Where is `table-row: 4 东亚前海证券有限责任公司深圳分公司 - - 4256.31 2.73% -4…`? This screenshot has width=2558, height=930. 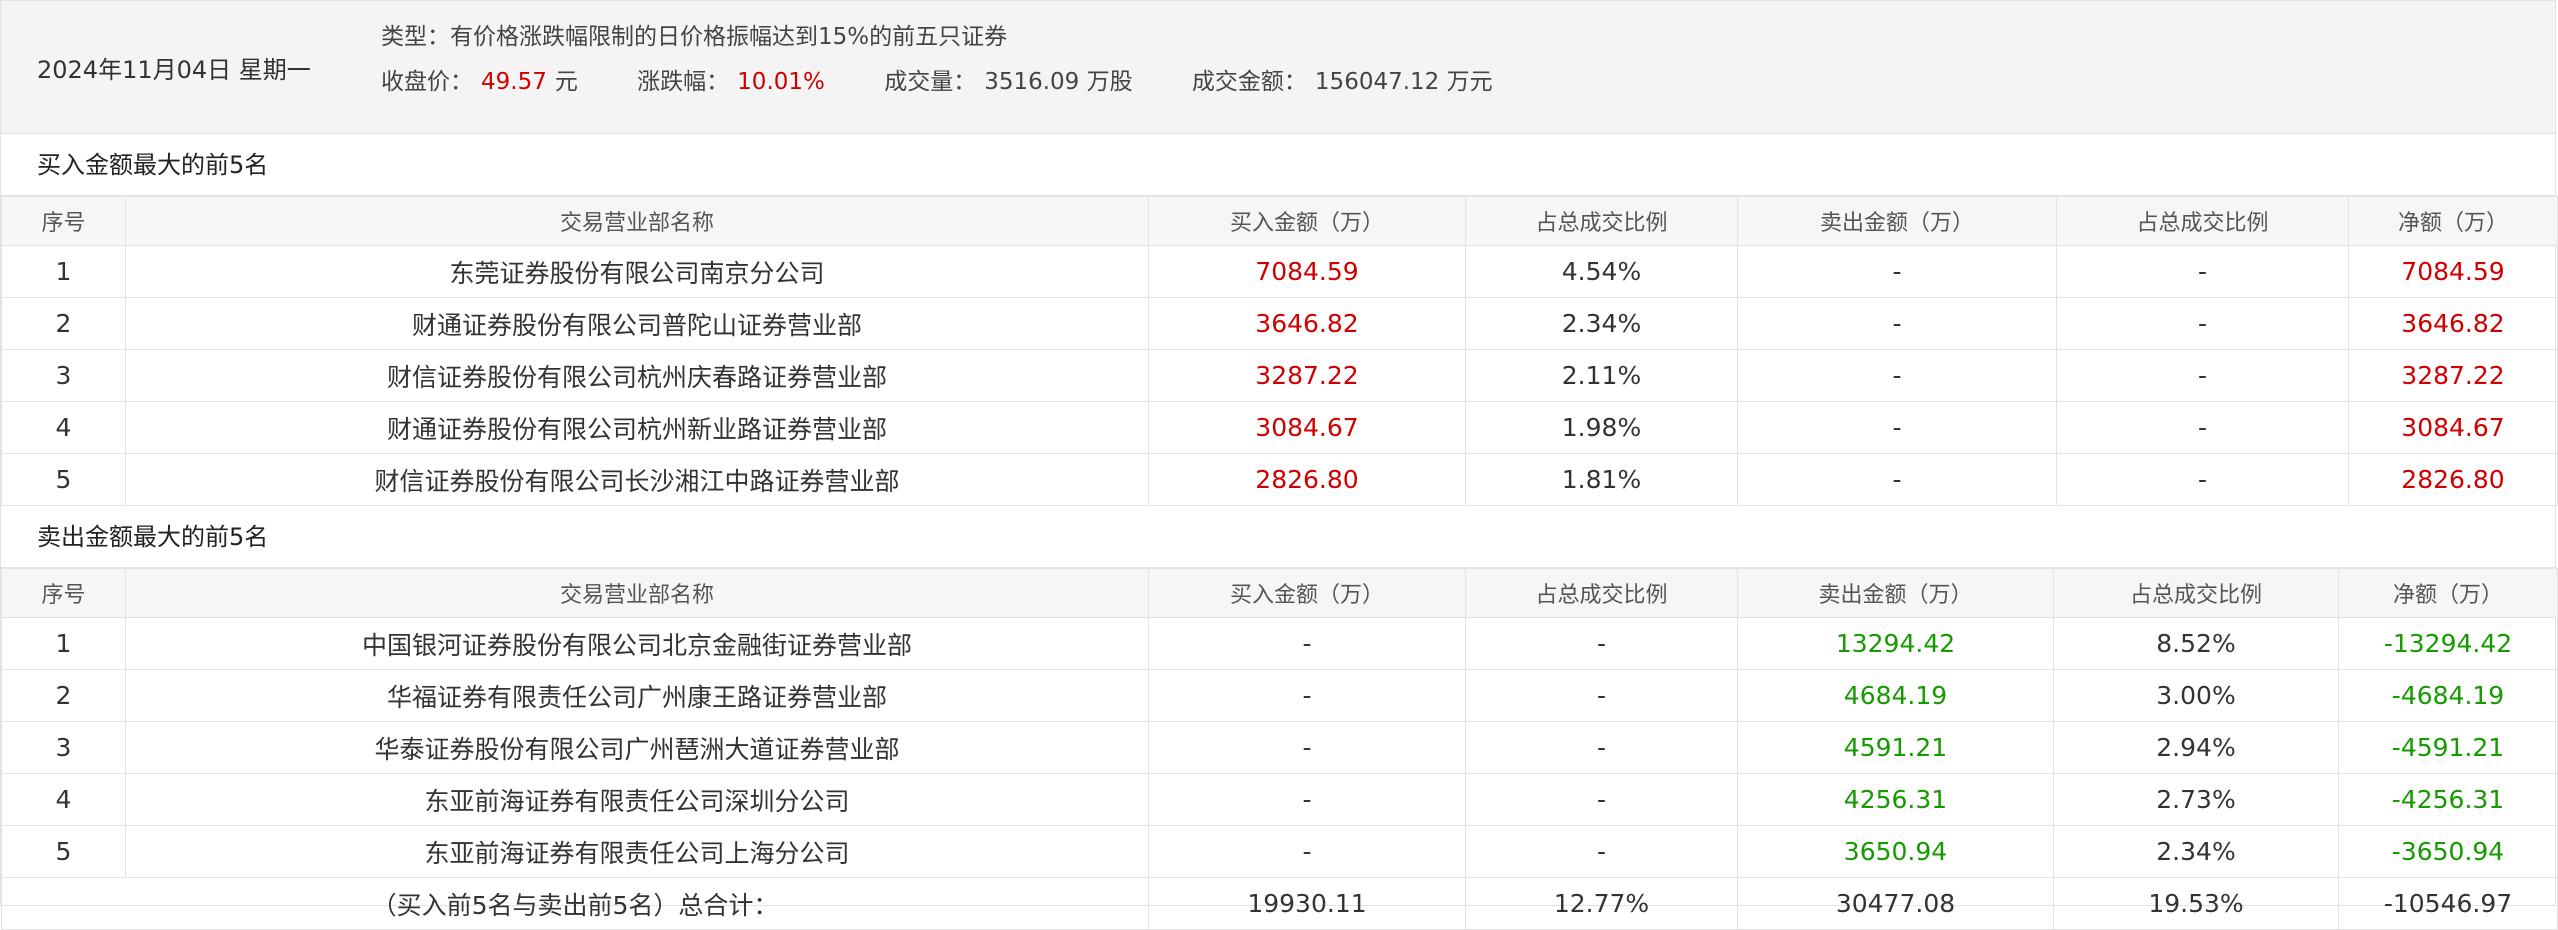 table-row: 4 东亚前海证券有限责任公司深圳分公司 - - 4256.31 2.73% -4… is located at coordinates (1279, 799).